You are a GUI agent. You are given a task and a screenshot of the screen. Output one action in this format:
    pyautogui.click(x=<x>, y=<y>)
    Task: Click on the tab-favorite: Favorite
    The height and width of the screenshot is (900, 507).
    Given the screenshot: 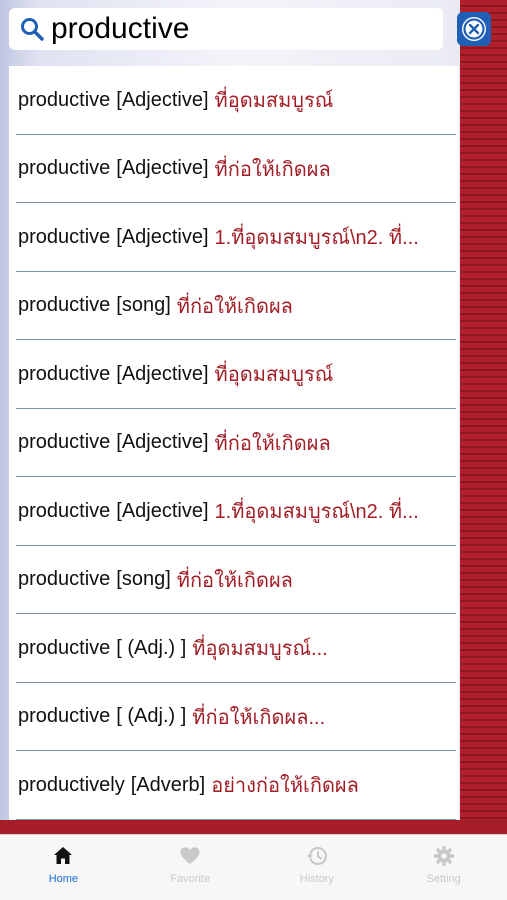 What is the action you would take?
    pyautogui.click(x=190, y=867)
    